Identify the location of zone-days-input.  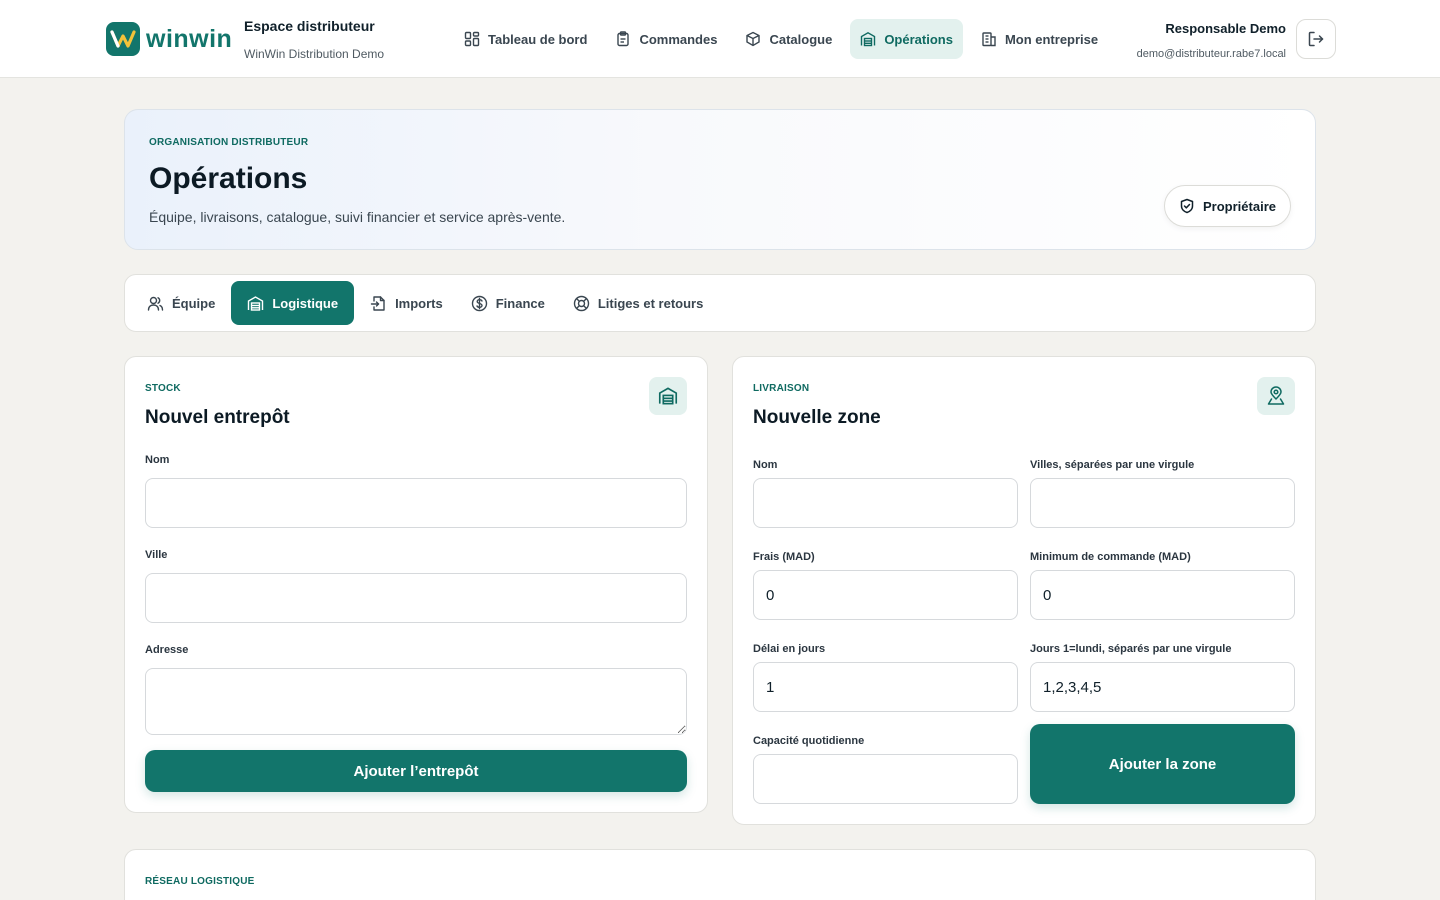
(1162, 687).